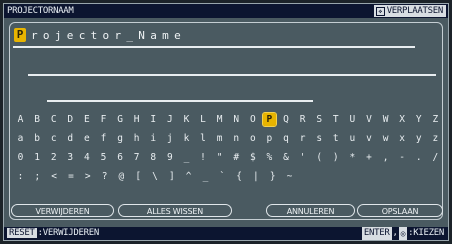 Image resolution: width=452 pixels, height=244 pixels. I want to click on name-input: P rojector_Name, so click(100, 35).